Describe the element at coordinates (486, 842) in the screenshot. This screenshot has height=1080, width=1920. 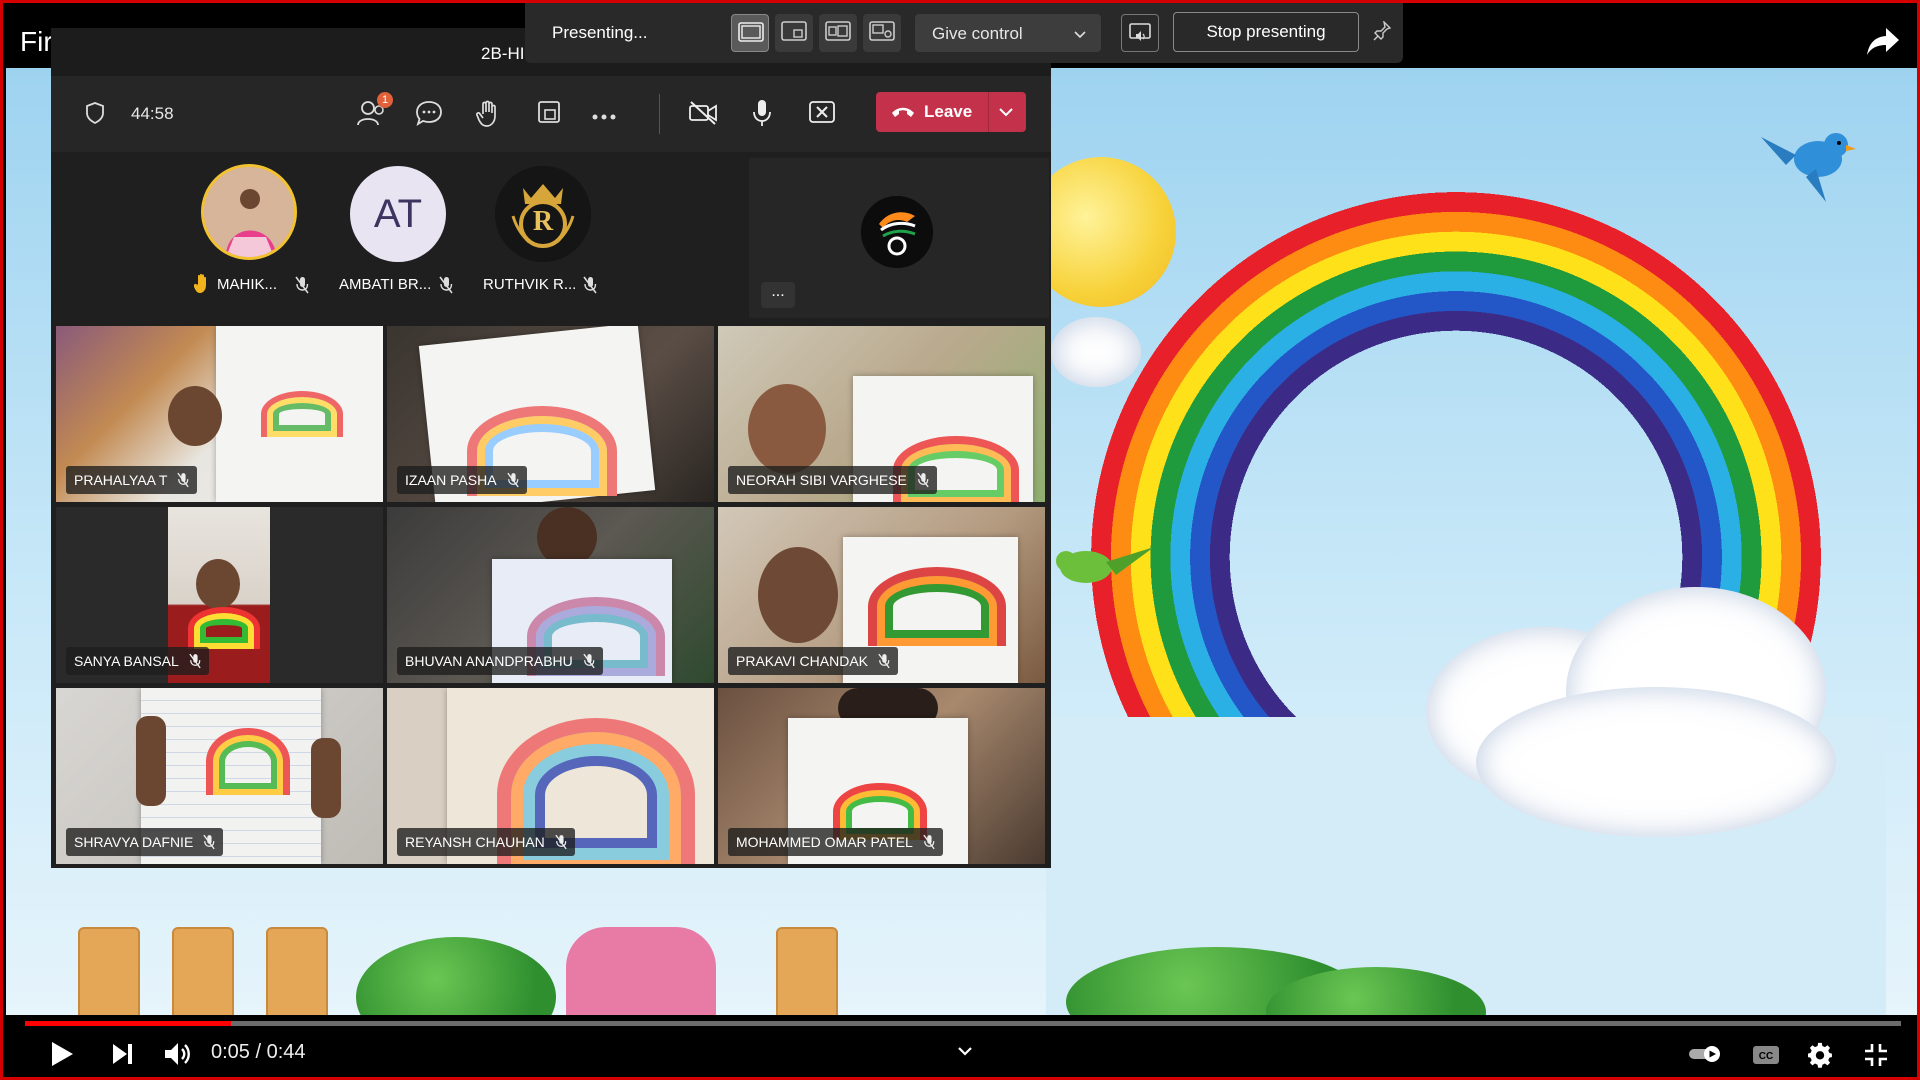
I see `tile-name: REYANSH CHAUHAN` at that location.